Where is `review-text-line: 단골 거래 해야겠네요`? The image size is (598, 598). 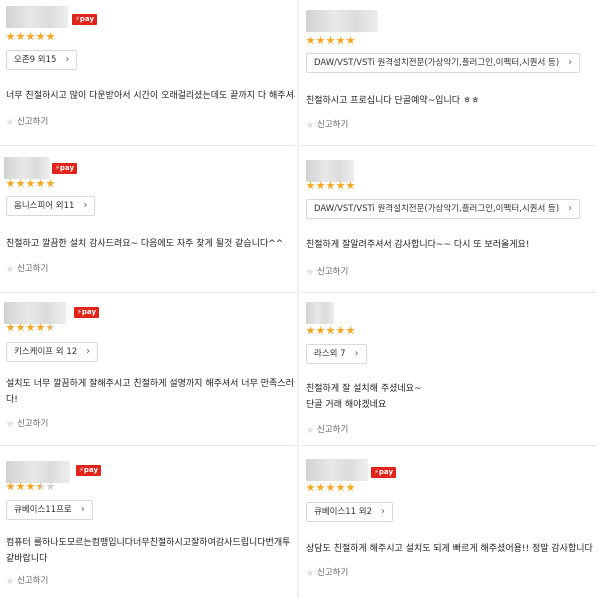
review-text-line: 단골 거래 해야겠네요 is located at coordinates (346, 405).